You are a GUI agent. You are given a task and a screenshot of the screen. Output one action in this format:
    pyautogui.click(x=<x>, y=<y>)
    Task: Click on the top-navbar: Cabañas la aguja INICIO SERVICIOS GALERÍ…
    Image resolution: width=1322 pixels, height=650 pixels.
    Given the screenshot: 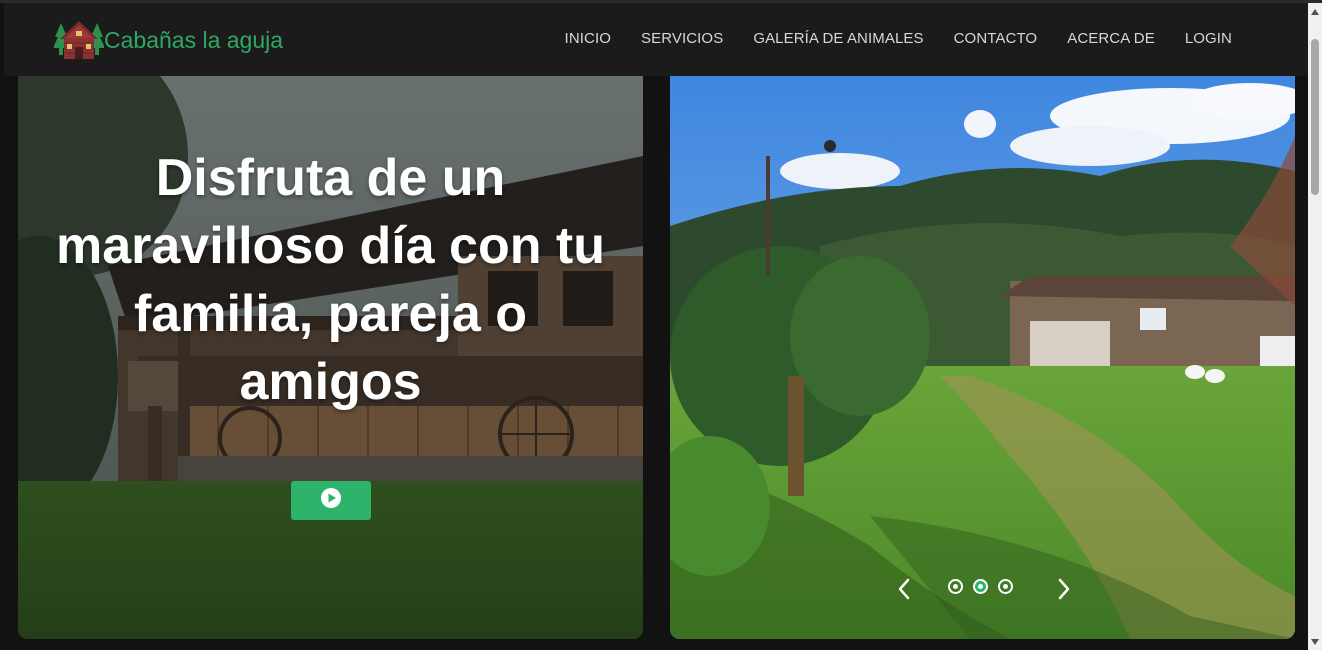 What is the action you would take?
    pyautogui.click(x=656, y=39)
    